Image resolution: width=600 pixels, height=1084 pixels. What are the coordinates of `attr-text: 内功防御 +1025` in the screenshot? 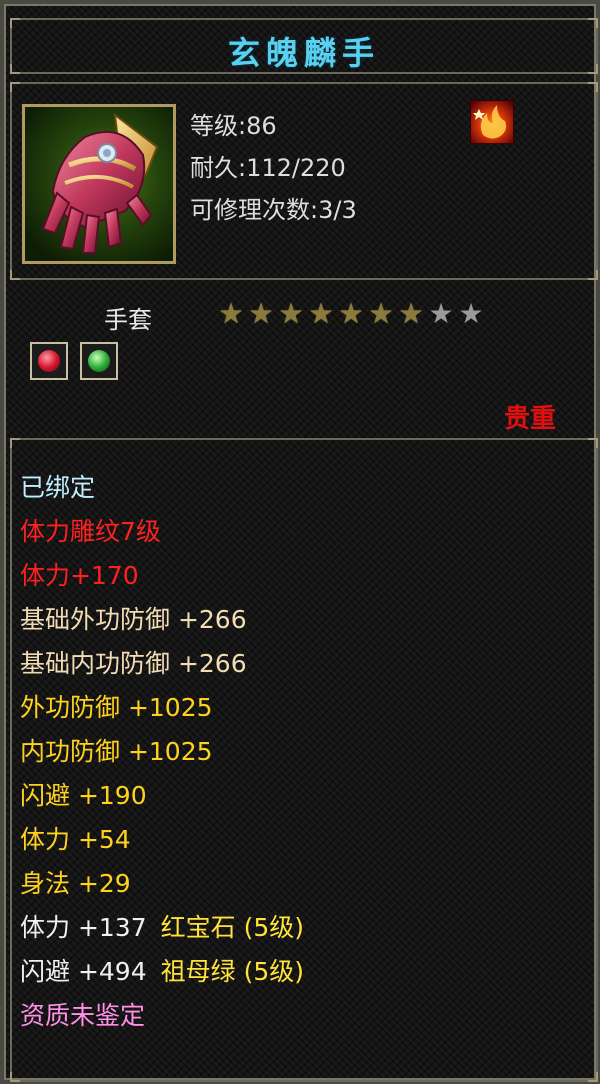 It's located at (116, 751).